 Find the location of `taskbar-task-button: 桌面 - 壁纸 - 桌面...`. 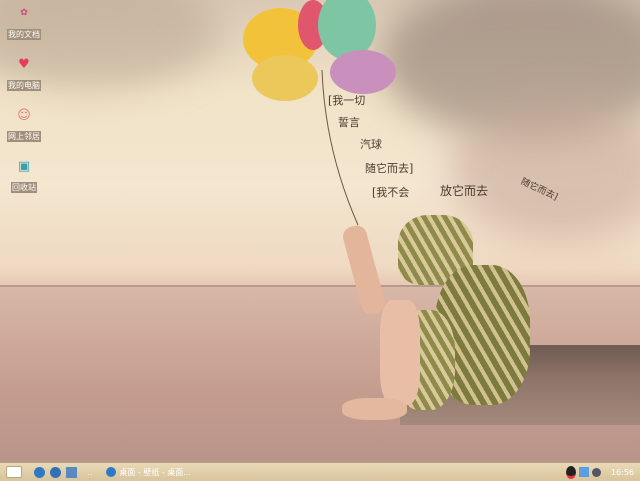

taskbar-task-button: 桌面 - 壁纸 - 桌面... is located at coordinates (148, 472).